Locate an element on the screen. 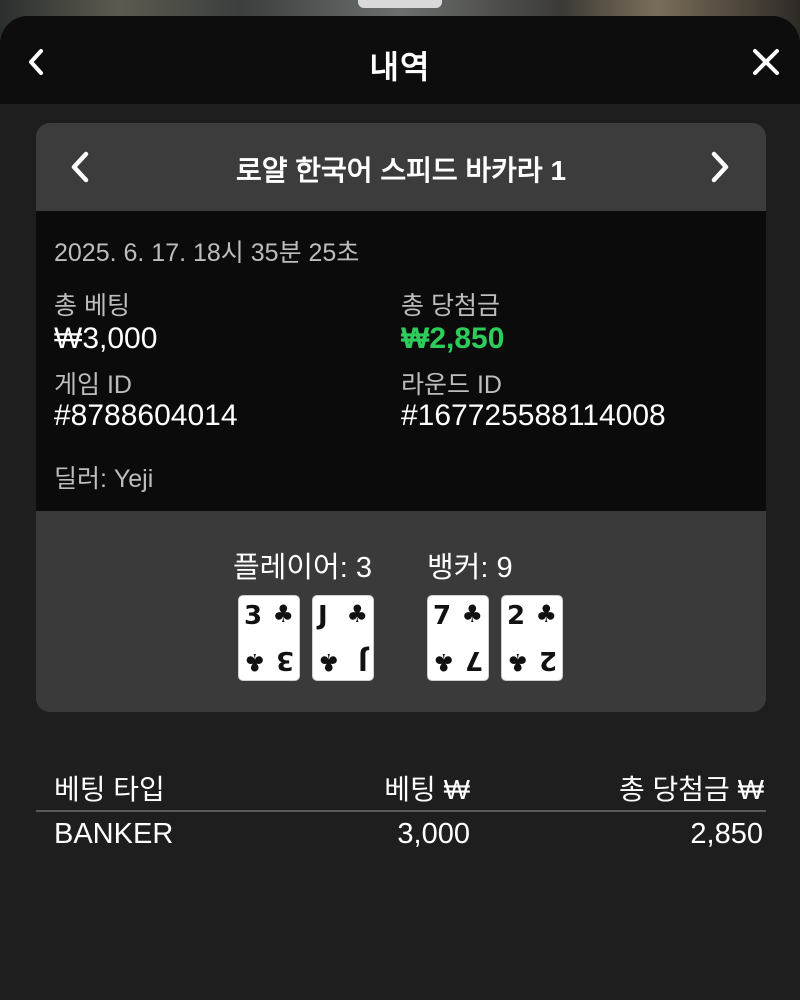 The width and height of the screenshot is (800, 1000). round-datetime: 2025. 6. 17. 18시 35분 25초 is located at coordinates (207, 253).